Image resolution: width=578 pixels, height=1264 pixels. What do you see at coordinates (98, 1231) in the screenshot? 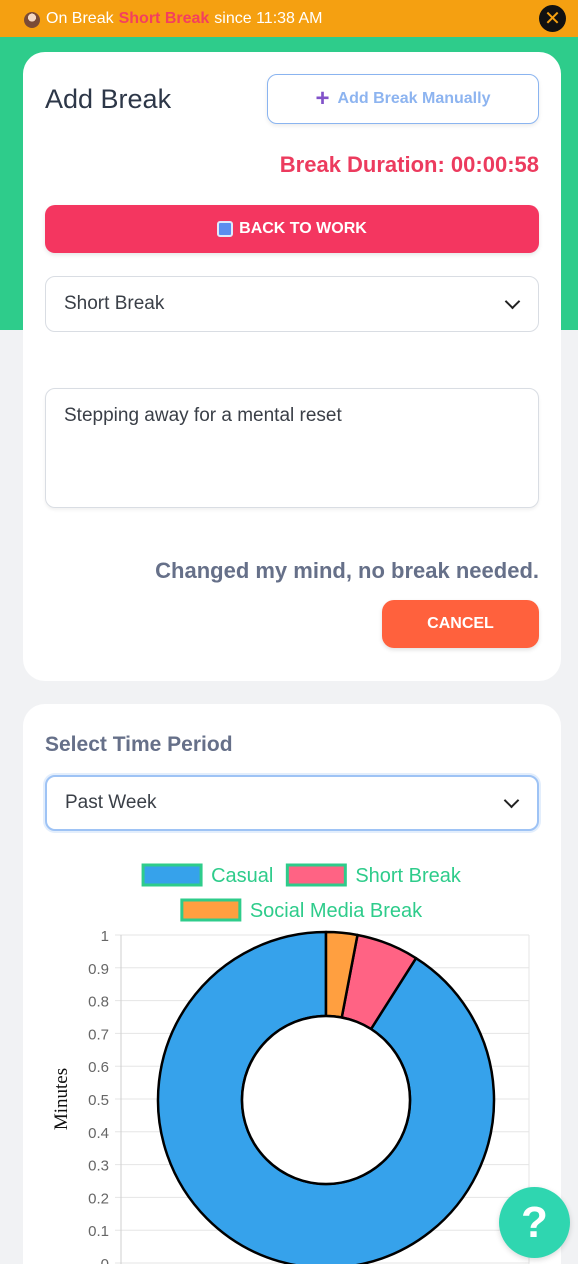
I see `y-tick-label: 0.1` at bounding box center [98, 1231].